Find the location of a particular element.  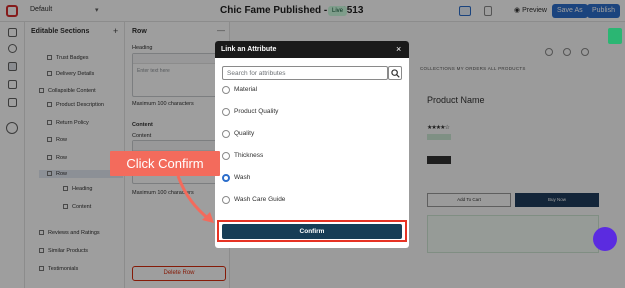

annotation-arrow-icon is located at coordinates (195, 199).